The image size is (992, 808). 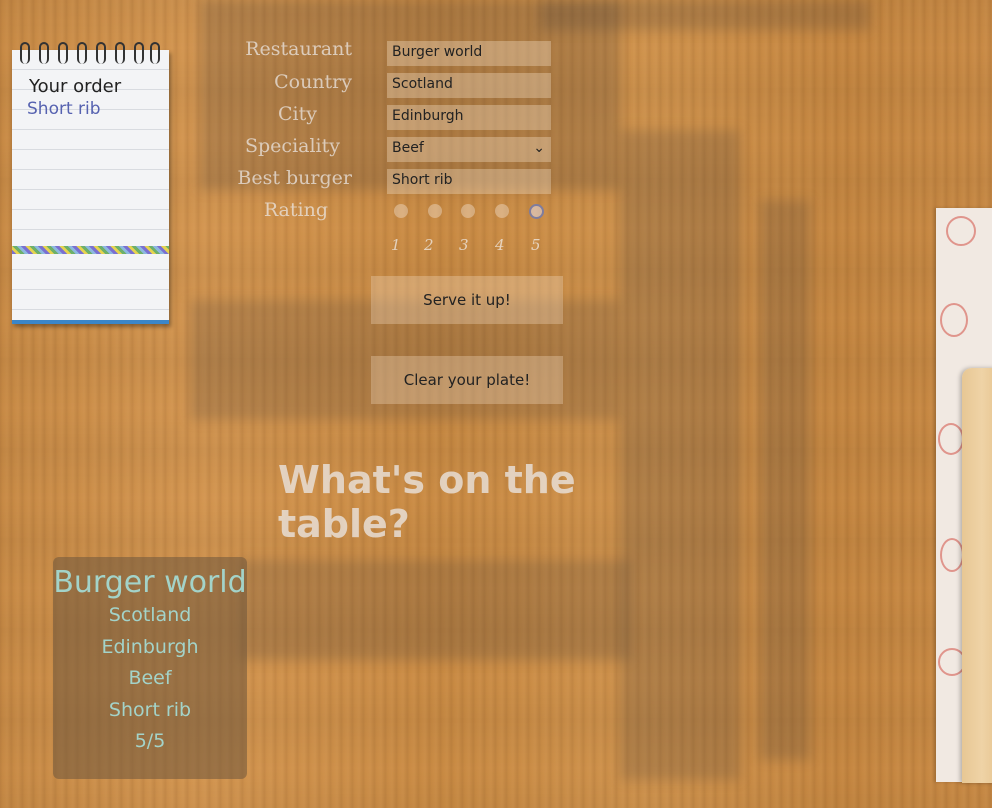 I want to click on summary-country: Scotland, so click(x=150, y=615).